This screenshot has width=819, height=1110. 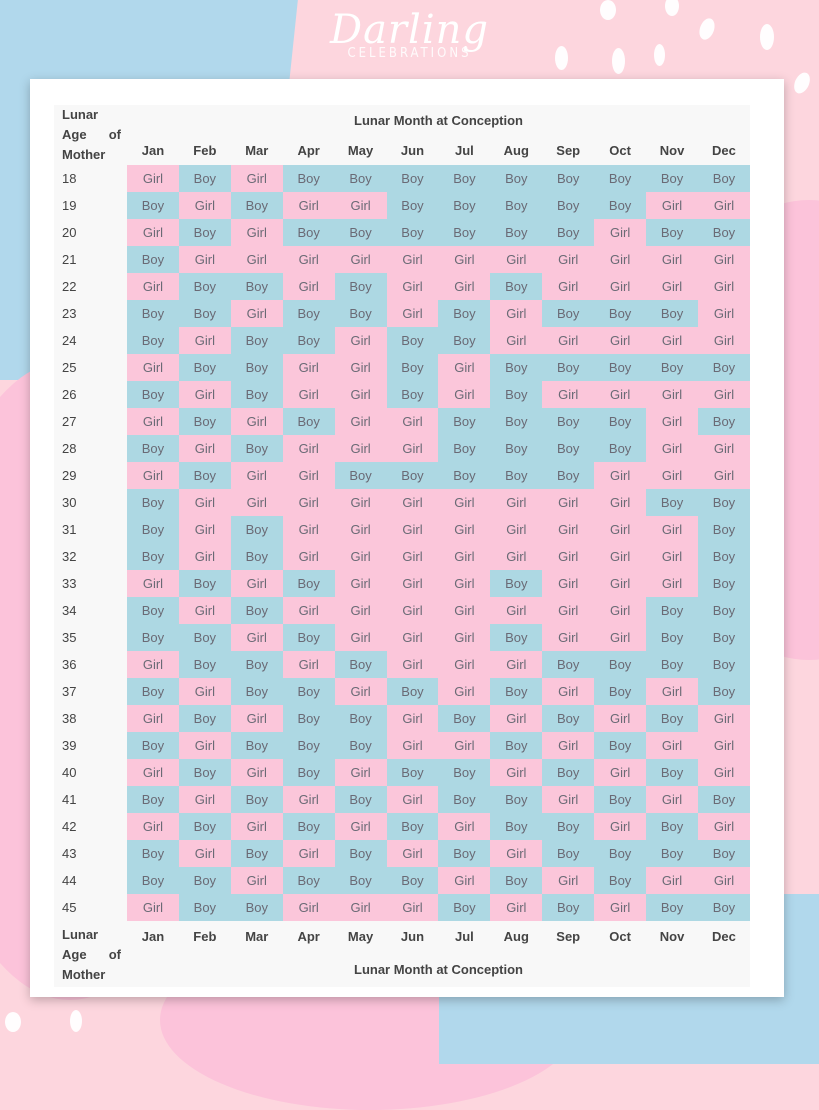 What do you see at coordinates (205, 936) in the screenshot?
I see `month-footer-feb: Feb` at bounding box center [205, 936].